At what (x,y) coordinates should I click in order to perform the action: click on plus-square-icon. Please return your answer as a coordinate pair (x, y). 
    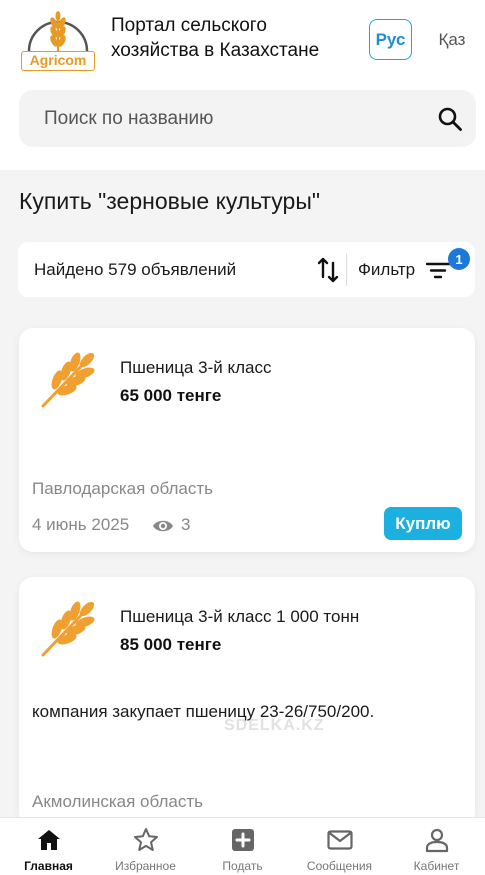
    Looking at the image, I should click on (243, 840).